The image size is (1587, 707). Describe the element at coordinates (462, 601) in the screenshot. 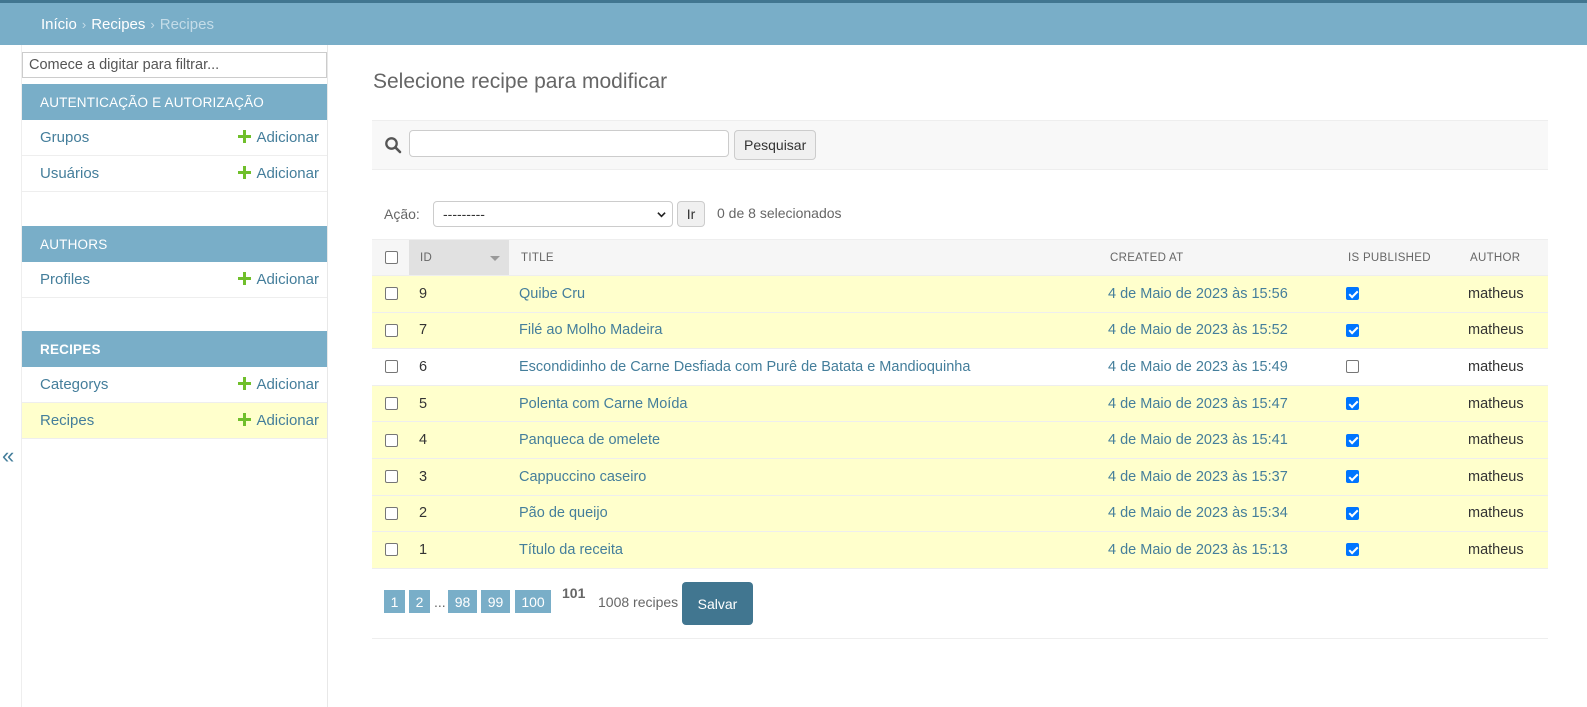

I see `page-link-98: 98` at that location.